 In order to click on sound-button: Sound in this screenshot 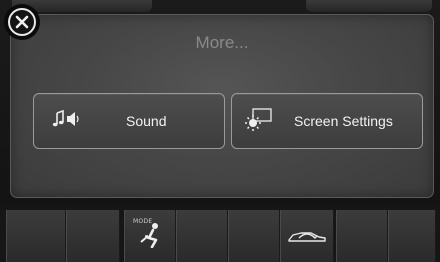, I will do `click(129, 121)`.